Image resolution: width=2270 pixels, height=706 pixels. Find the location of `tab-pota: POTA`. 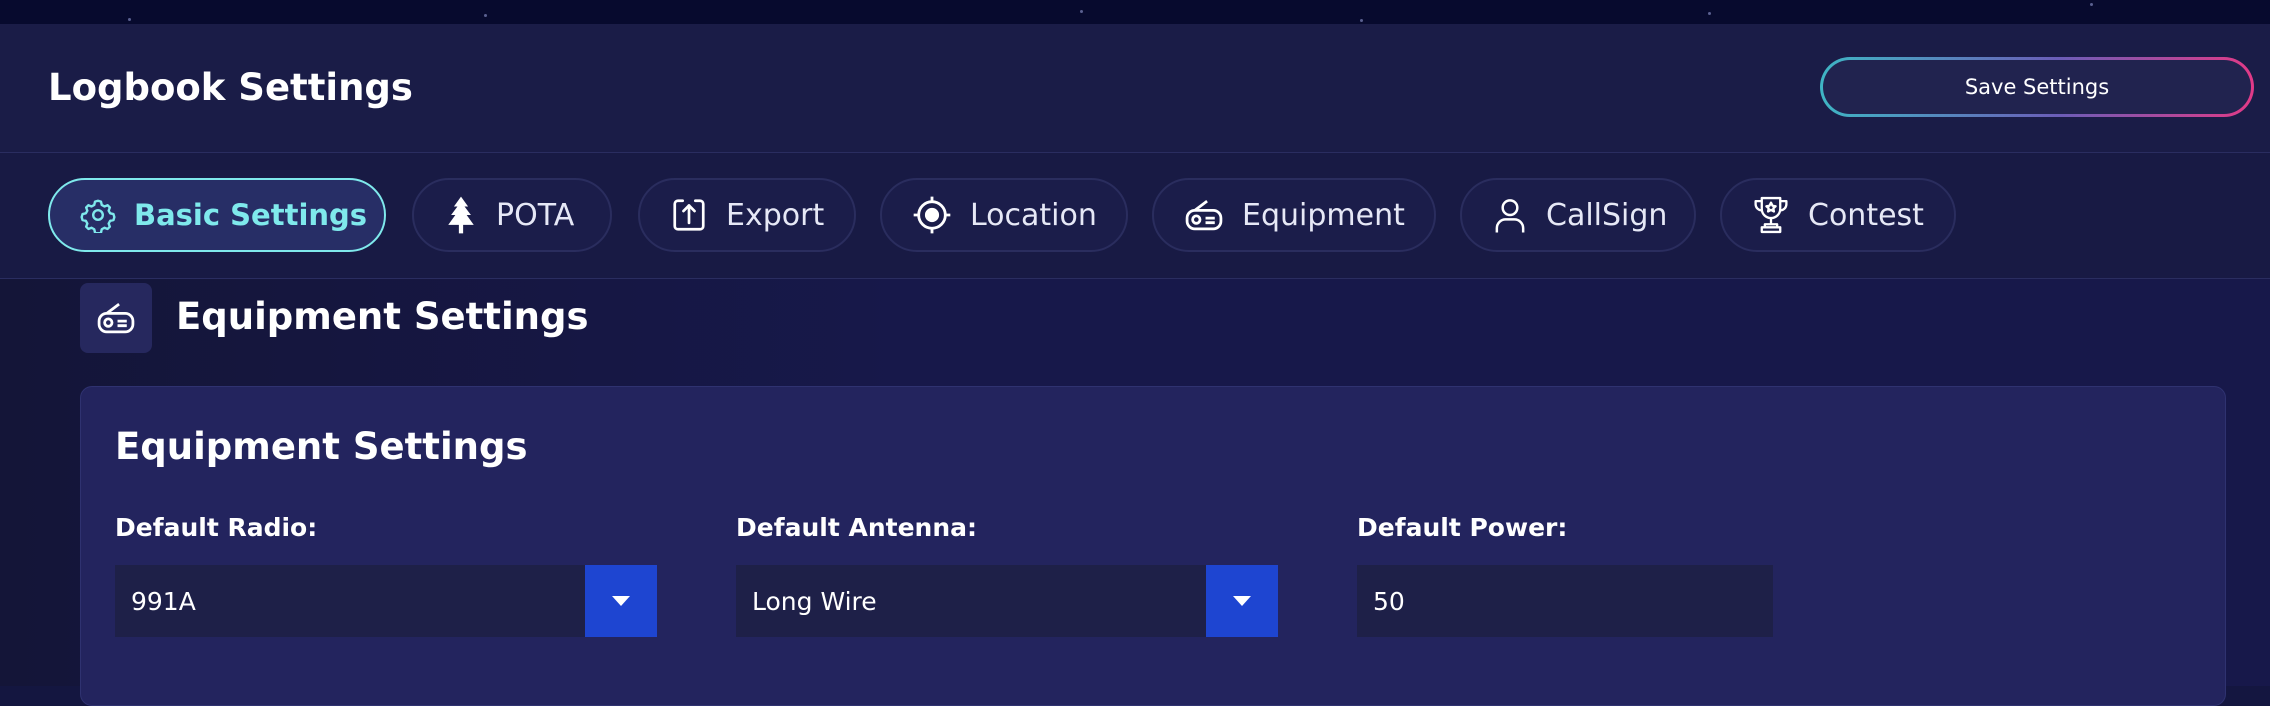

tab-pota: POTA is located at coordinates (512, 215).